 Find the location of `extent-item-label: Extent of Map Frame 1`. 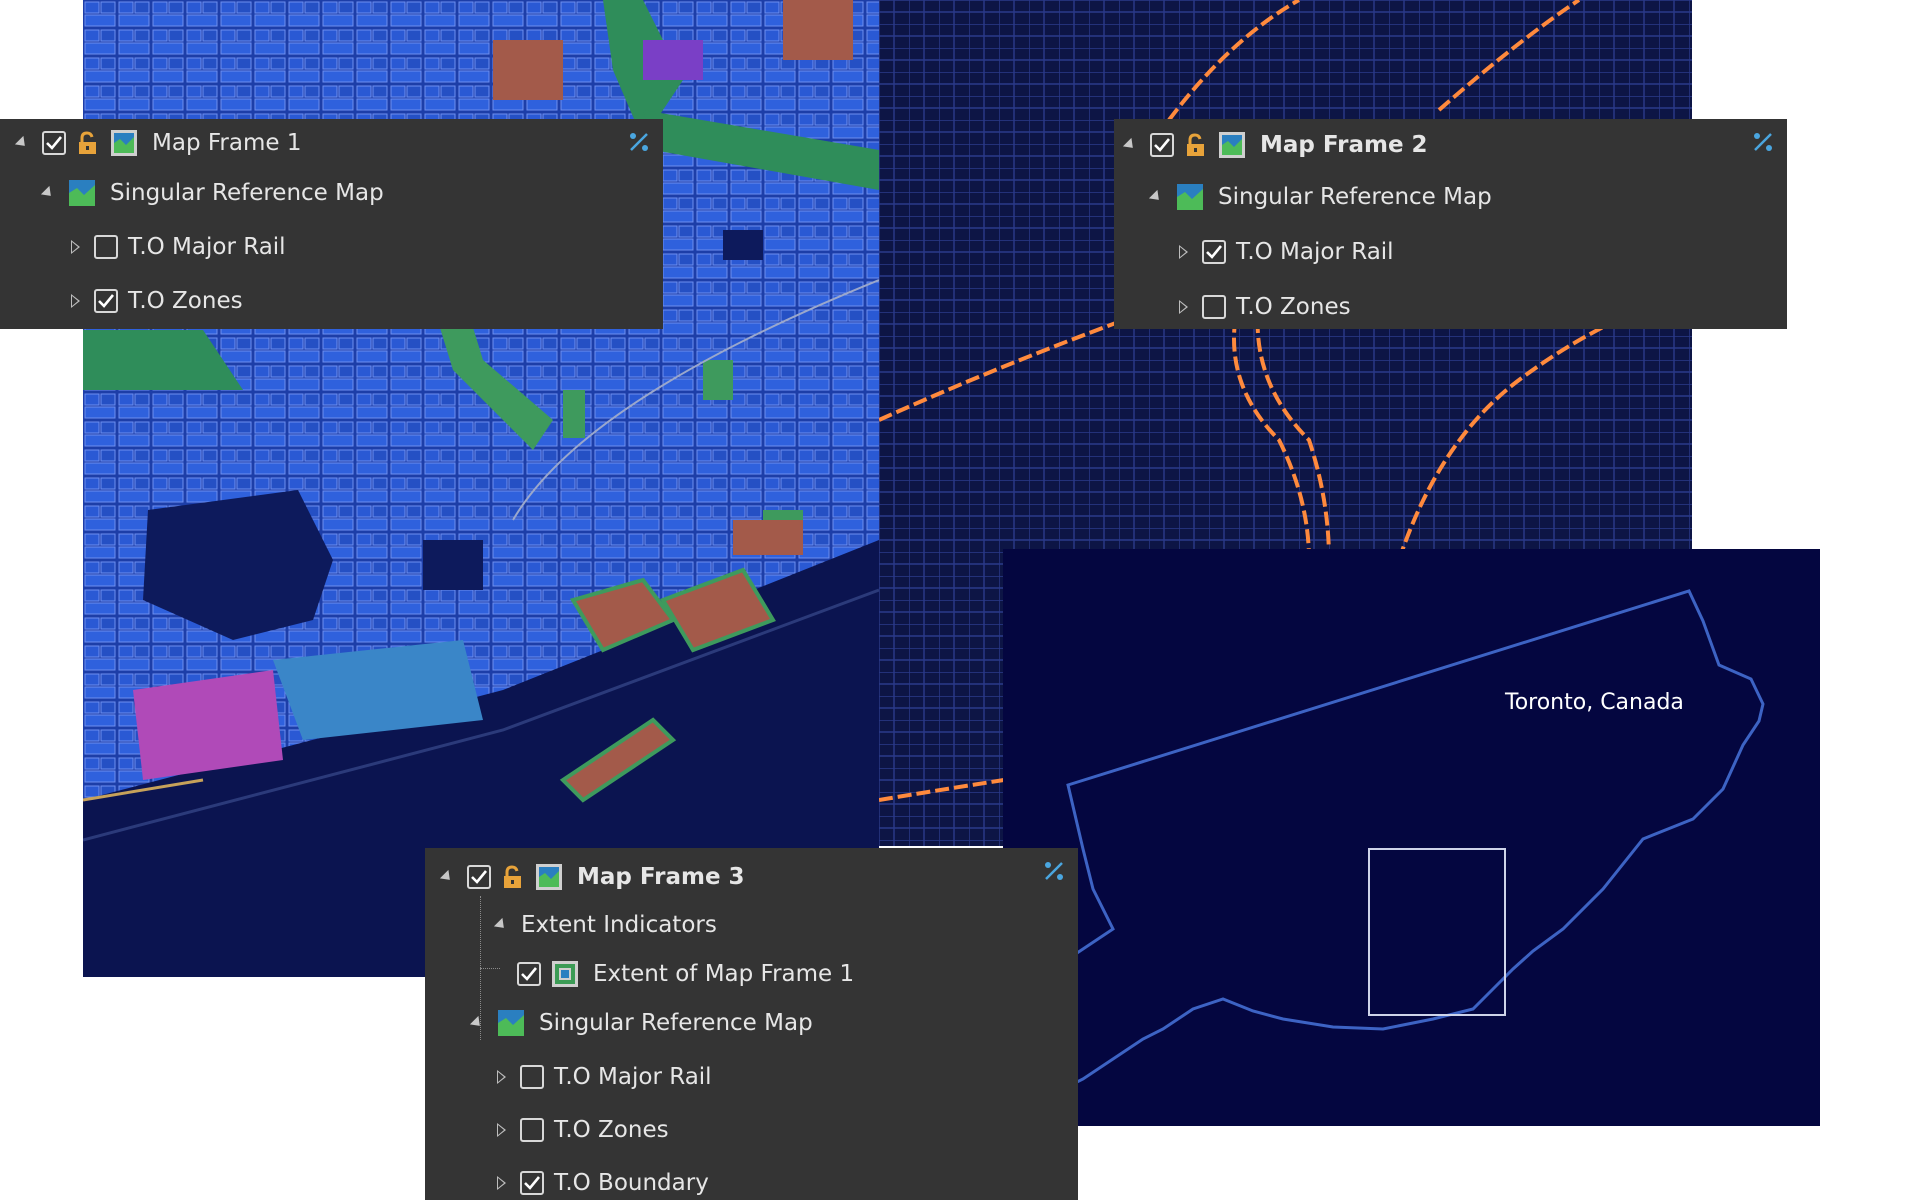

extent-item-label: Extent of Map Frame 1 is located at coordinates (724, 974).